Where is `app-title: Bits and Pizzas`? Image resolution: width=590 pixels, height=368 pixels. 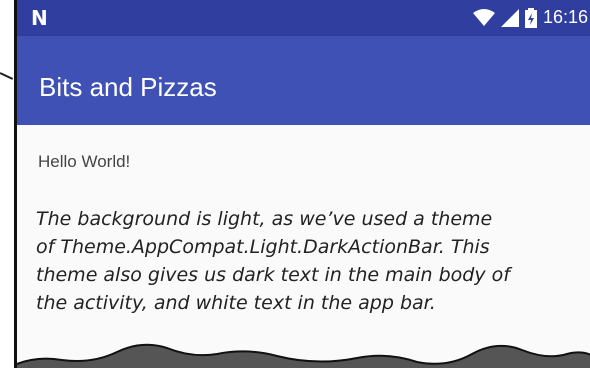 app-title: Bits and Pizzas is located at coordinates (128, 87).